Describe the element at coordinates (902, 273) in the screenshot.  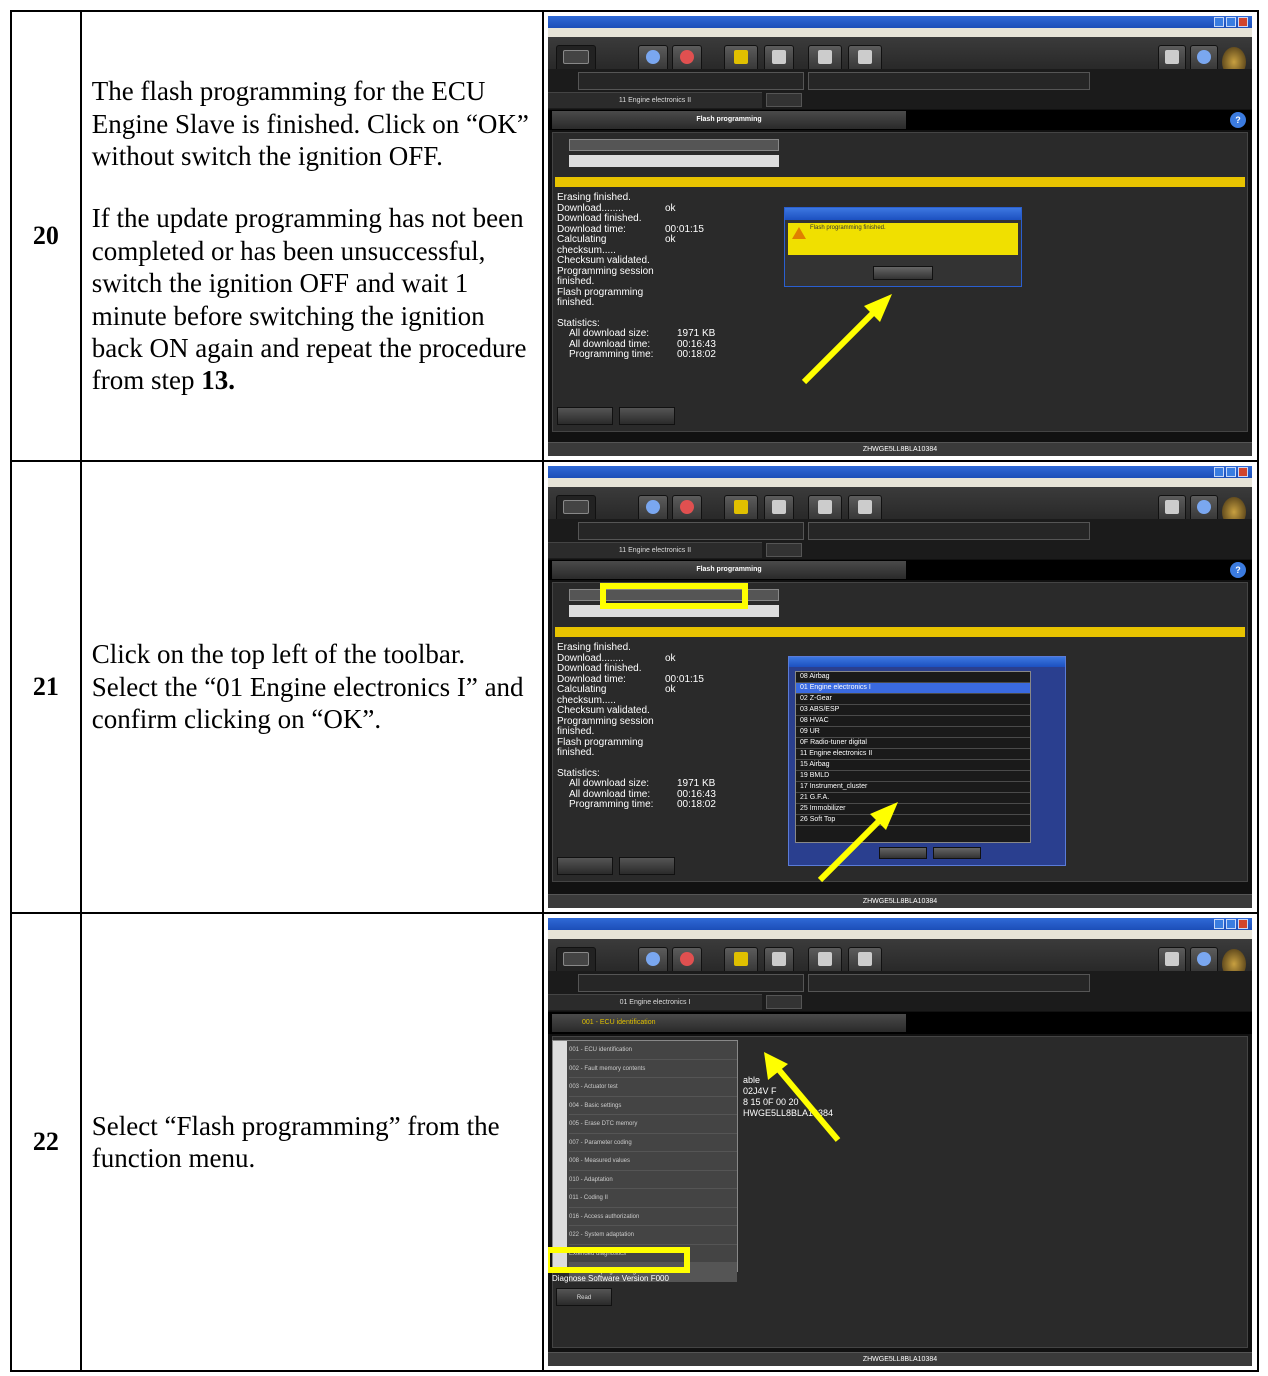
I see `ok-button` at that location.